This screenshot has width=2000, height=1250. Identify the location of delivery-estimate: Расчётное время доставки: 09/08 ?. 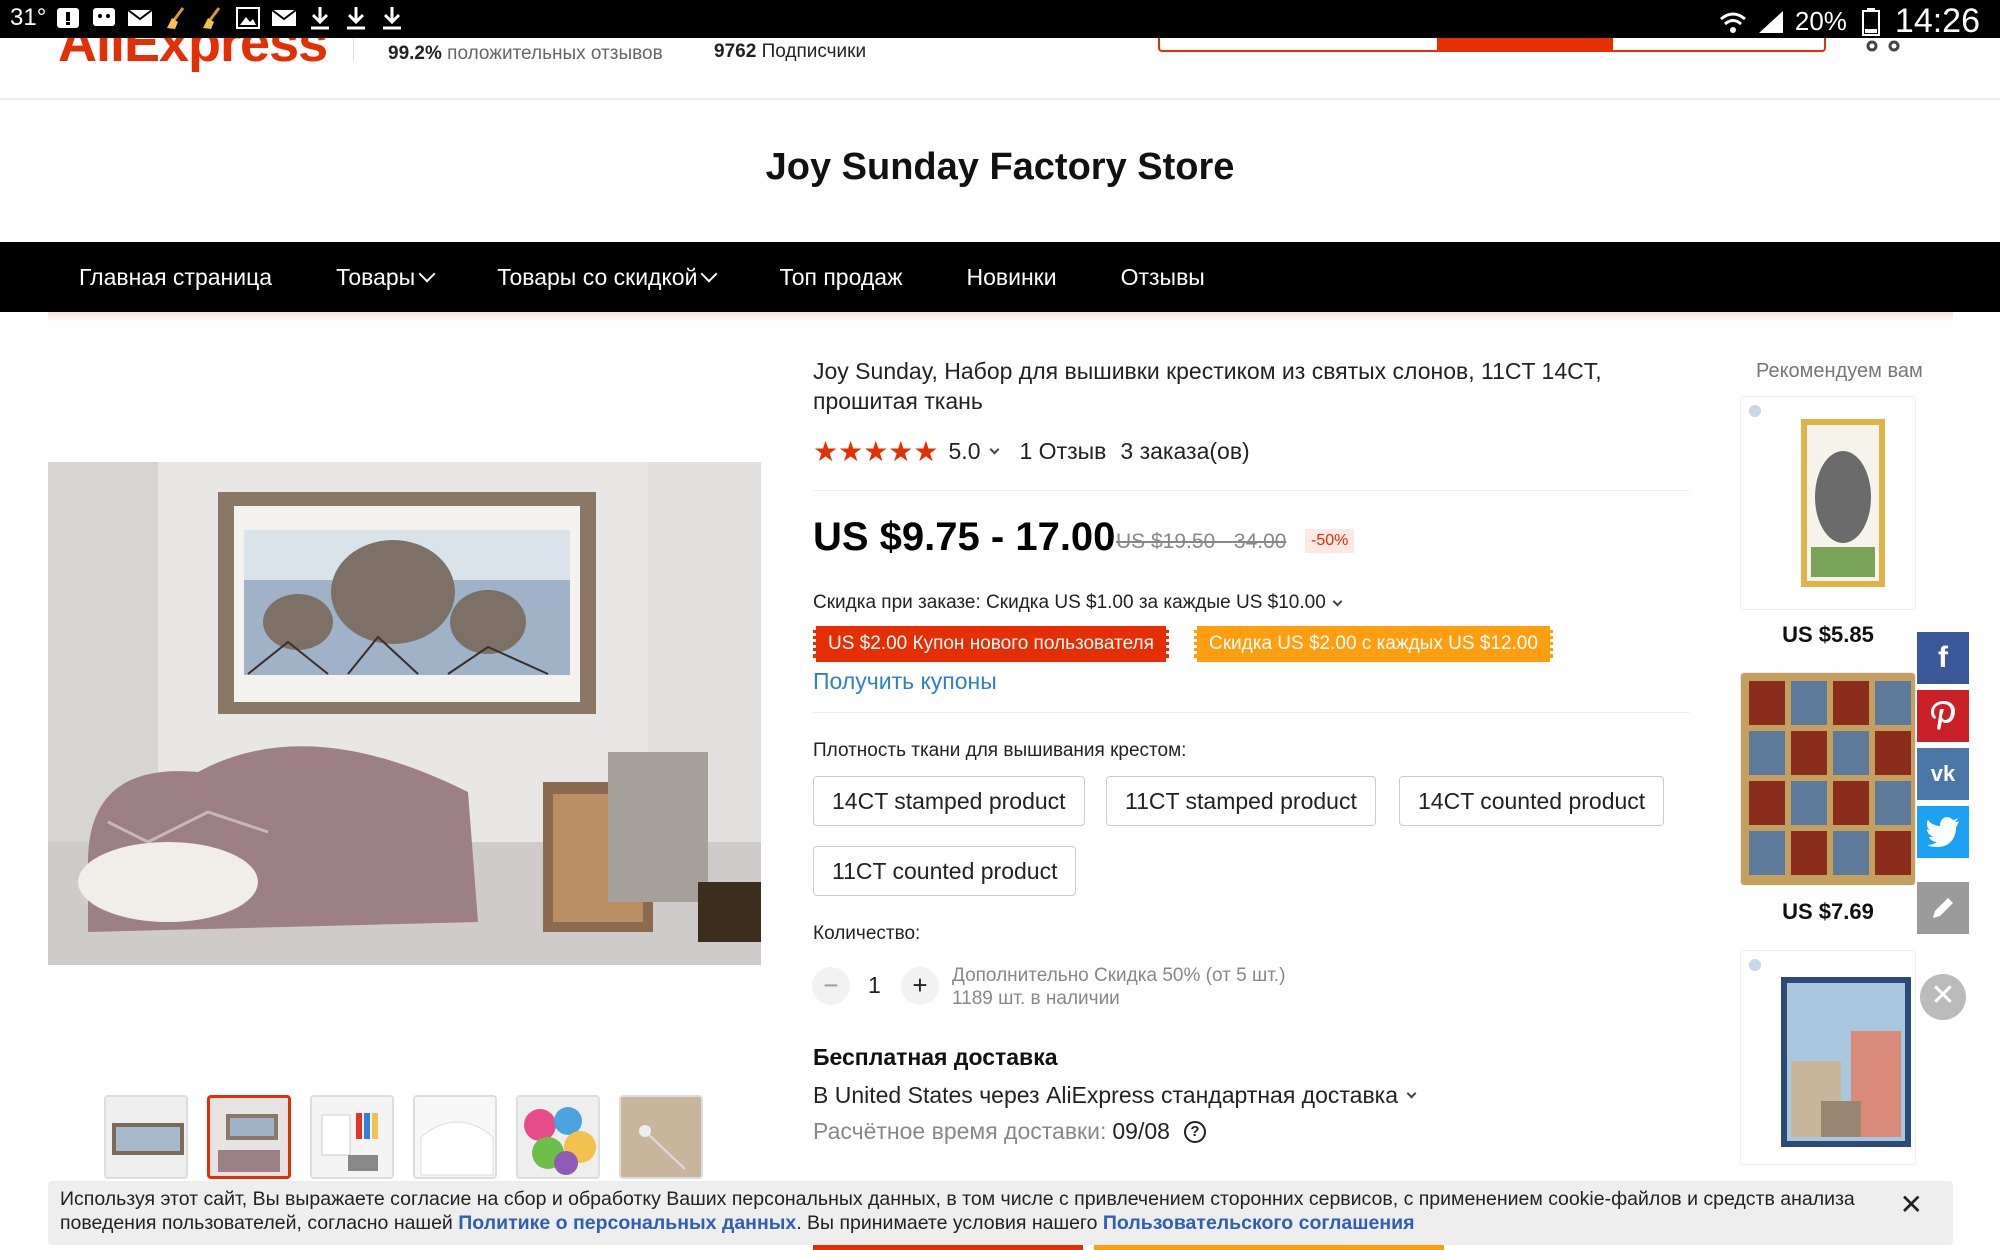
(1009, 1131).